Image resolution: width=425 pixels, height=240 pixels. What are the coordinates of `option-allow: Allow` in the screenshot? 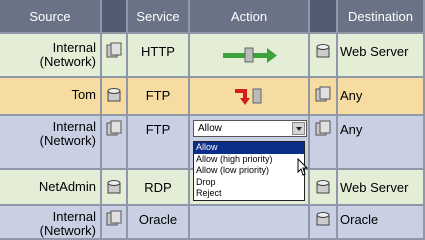 It's located at (249, 148).